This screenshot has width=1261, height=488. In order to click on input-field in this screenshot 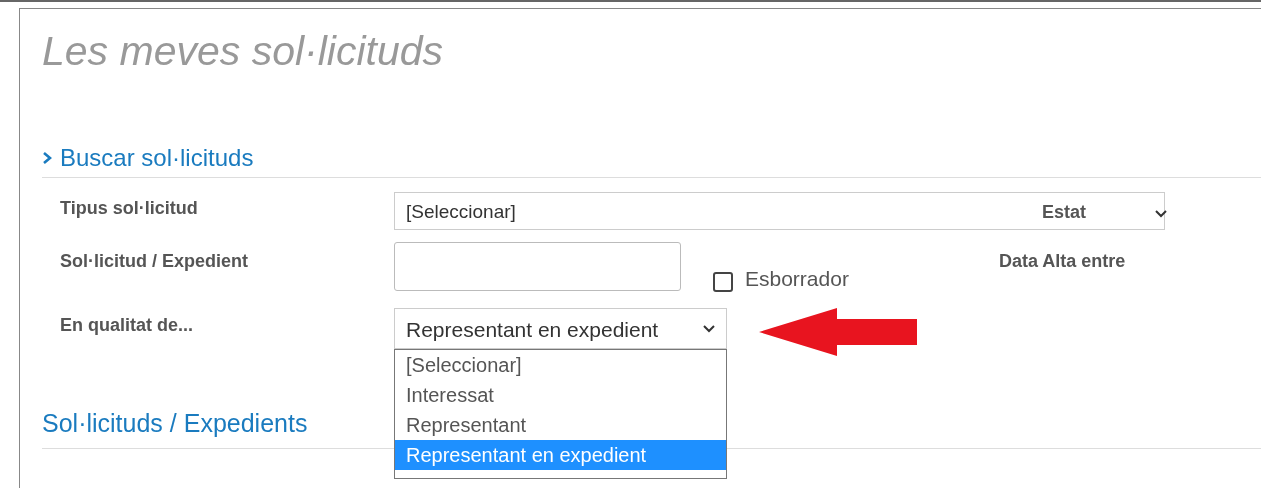, I will do `click(537, 266)`.